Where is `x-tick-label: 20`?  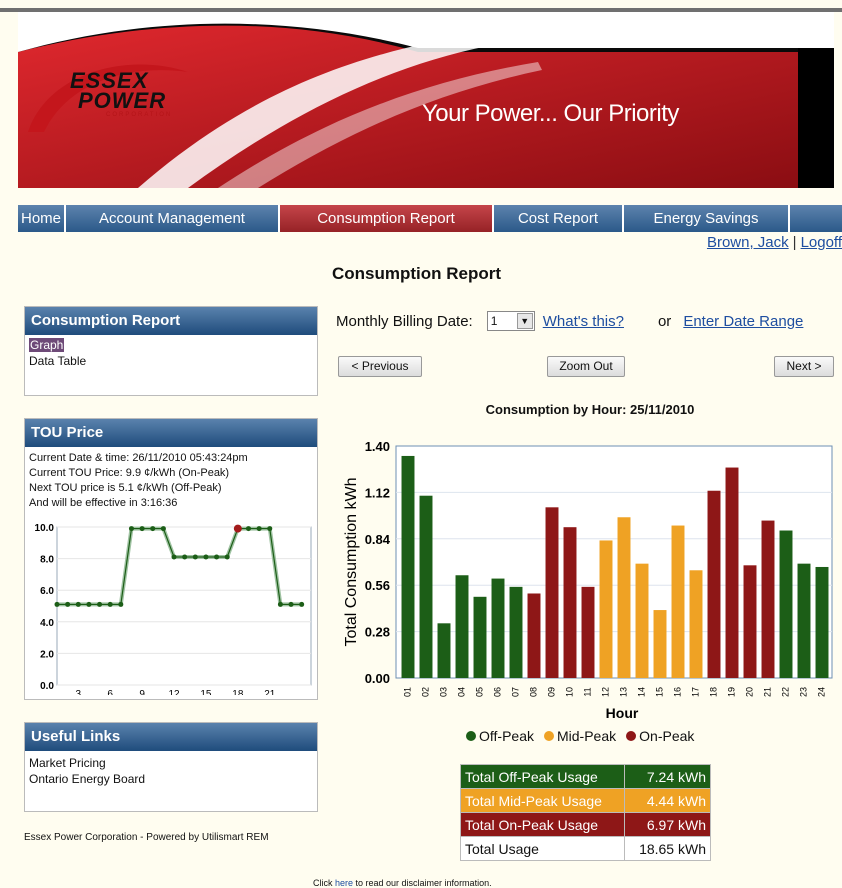 x-tick-label: 20 is located at coordinates (749, 692).